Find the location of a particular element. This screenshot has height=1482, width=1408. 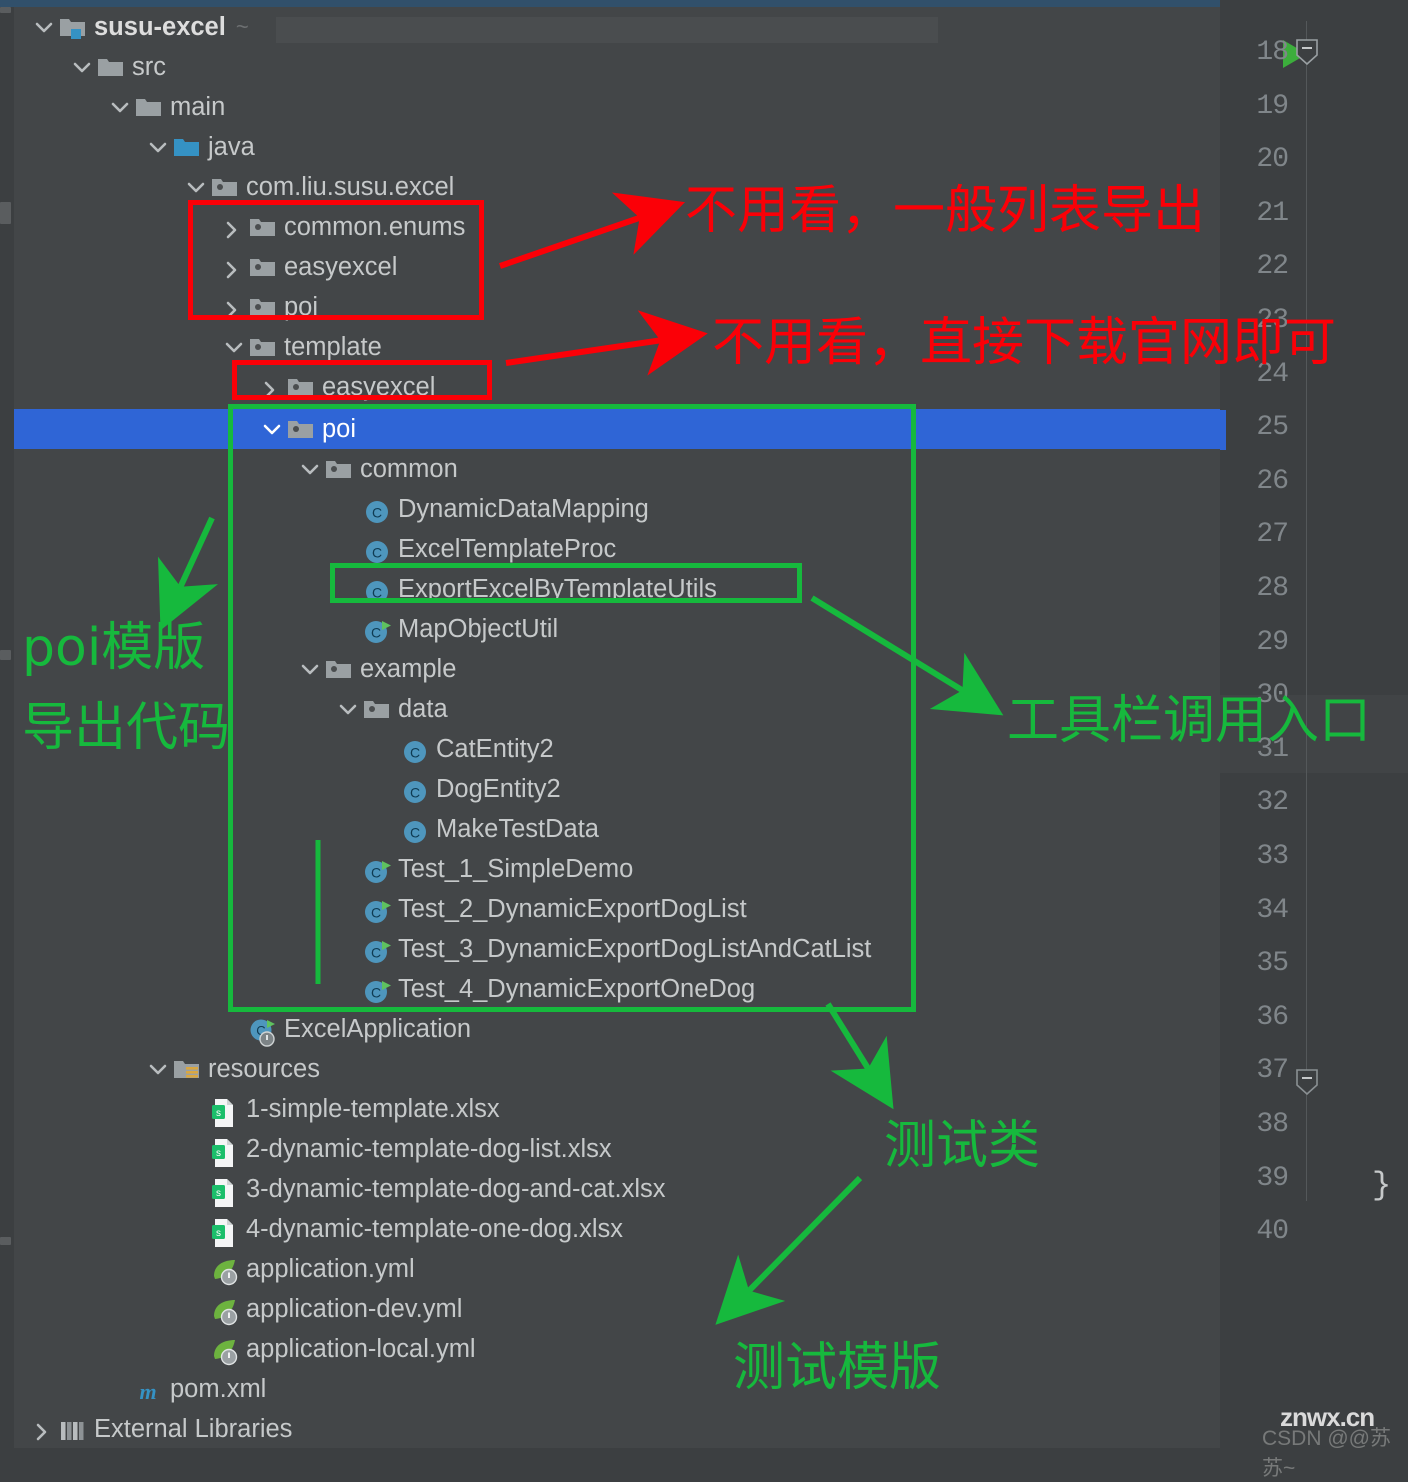

excel-file-icon: s is located at coordinates (225, 1189).